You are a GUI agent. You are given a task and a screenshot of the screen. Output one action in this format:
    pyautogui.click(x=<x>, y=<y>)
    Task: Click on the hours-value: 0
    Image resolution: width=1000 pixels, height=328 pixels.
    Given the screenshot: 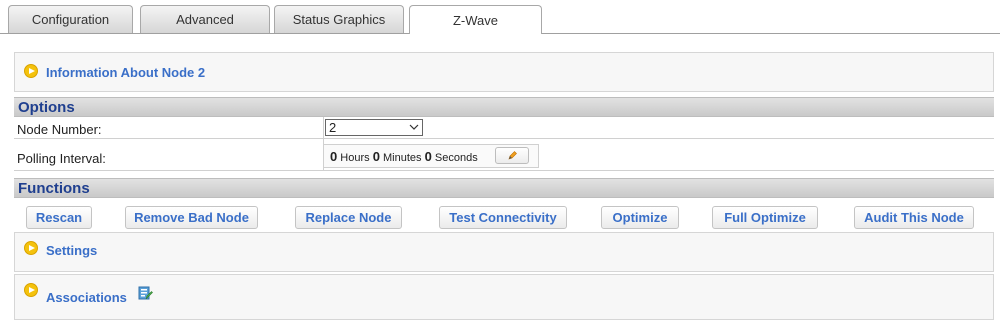 What is the action you would take?
    pyautogui.click(x=334, y=156)
    